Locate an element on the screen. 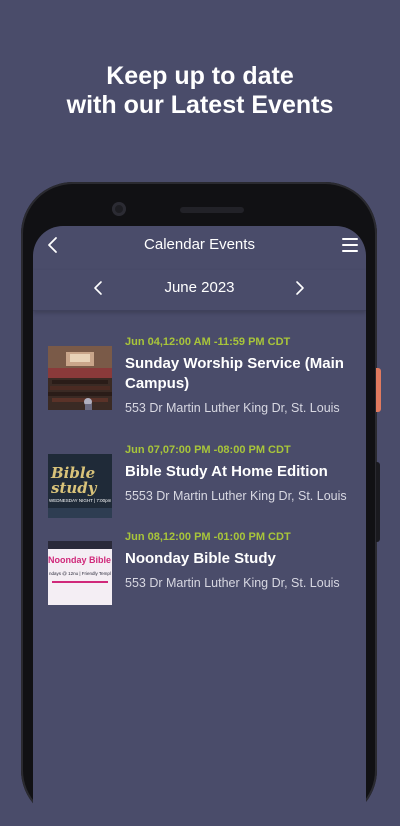 The height and width of the screenshot is (826, 400). thumbnail-subtitle: ndays @ 12nu | Friendly Temple is located at coordinates (80, 573).